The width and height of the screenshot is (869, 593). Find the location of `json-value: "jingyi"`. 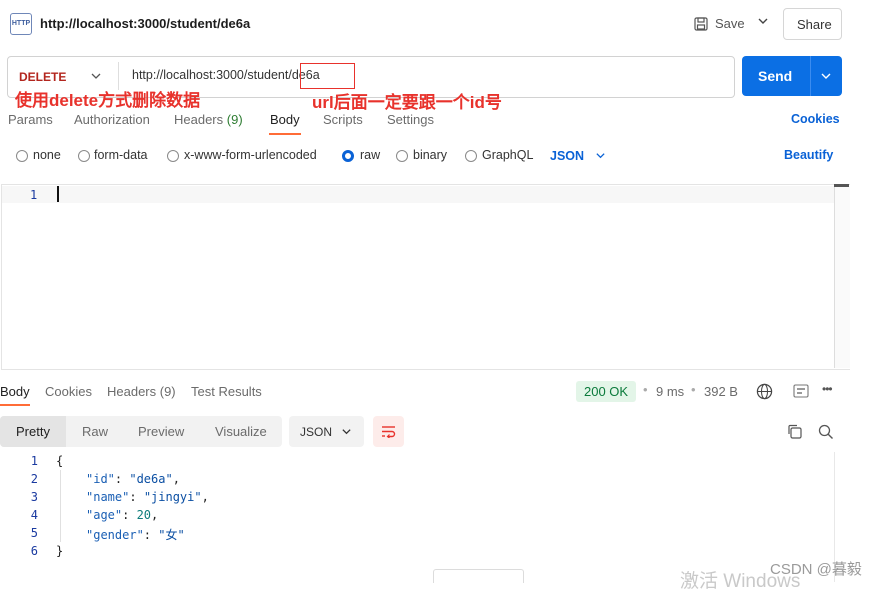

json-value: "jingyi" is located at coordinates (172, 497).